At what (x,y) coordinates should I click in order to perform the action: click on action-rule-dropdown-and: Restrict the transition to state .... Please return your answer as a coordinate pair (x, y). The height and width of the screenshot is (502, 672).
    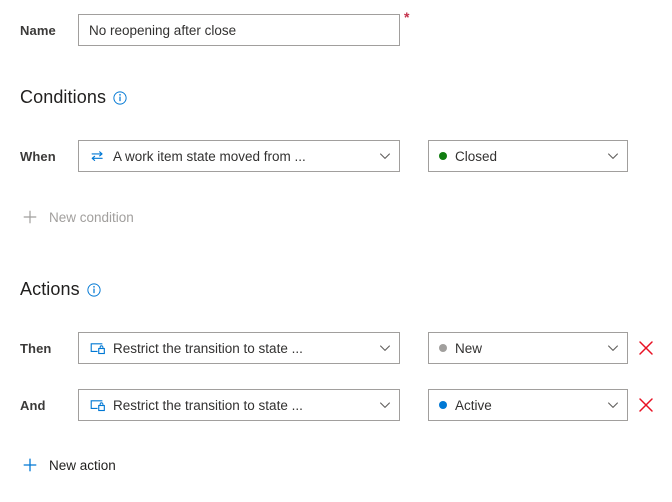
    Looking at the image, I should click on (239, 405).